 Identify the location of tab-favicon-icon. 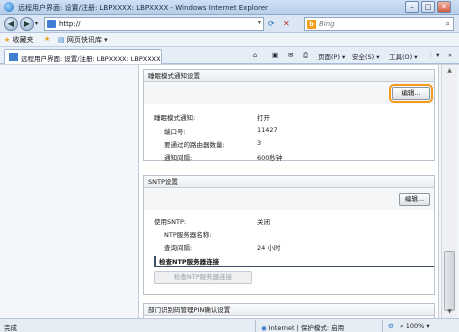
(13, 57).